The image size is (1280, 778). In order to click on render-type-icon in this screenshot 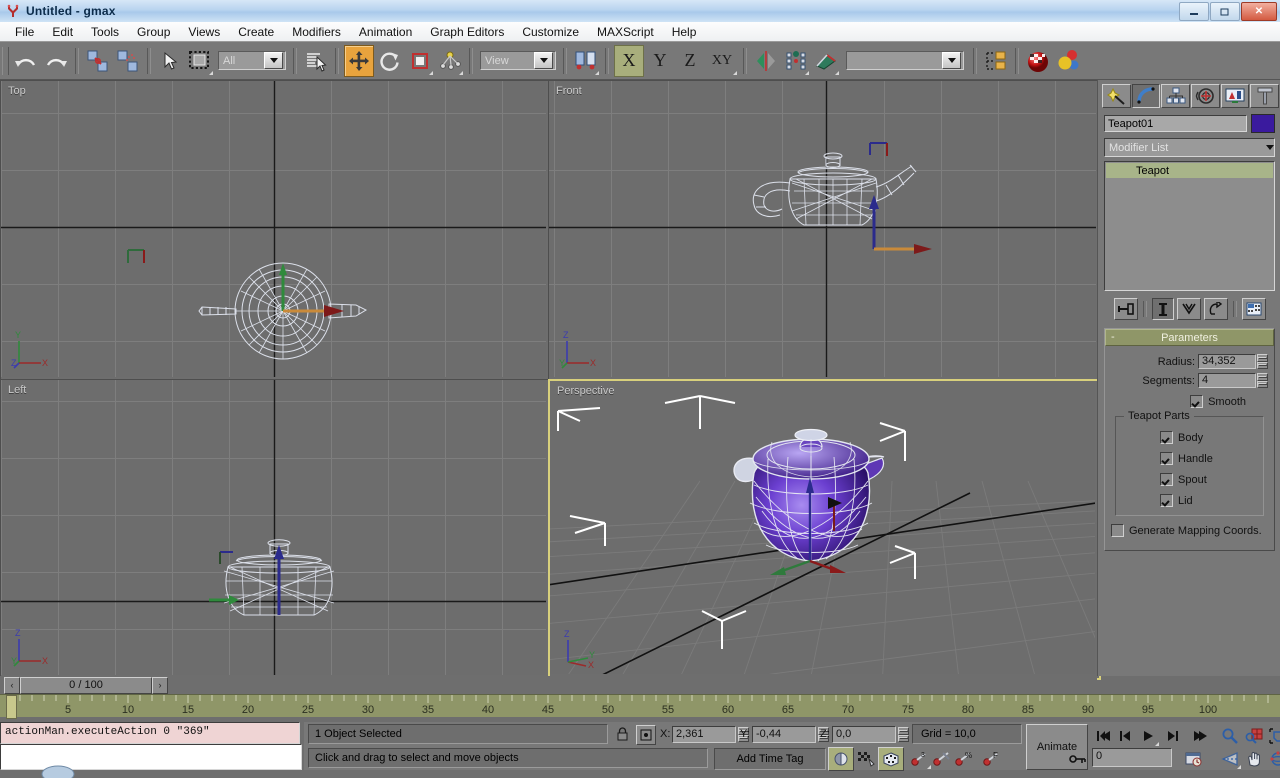, I will do `click(891, 759)`.